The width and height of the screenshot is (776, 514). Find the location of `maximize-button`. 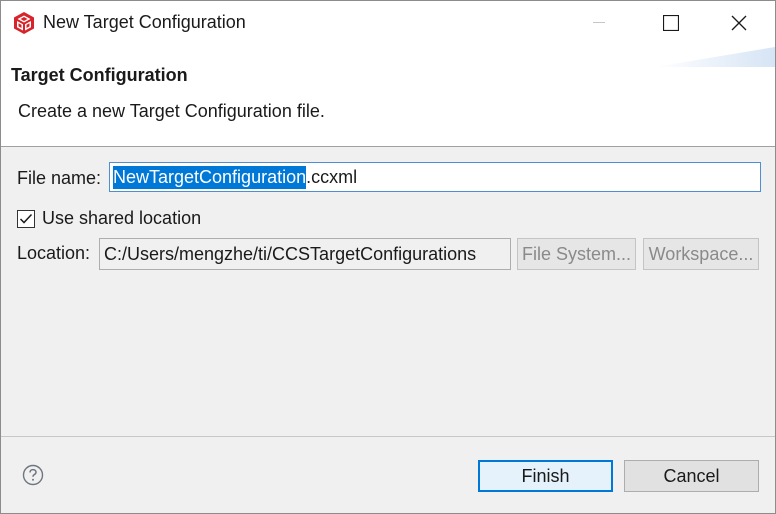

maximize-button is located at coordinates (671, 23).